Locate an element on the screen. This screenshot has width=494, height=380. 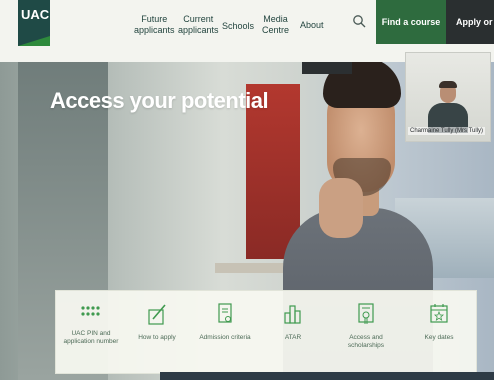
hero-title: Access your potential is located at coordinates (159, 100).